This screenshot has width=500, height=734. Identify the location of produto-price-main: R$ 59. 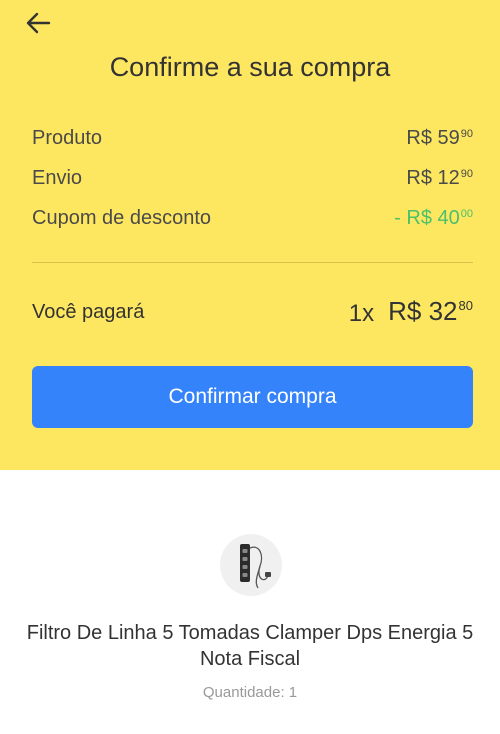
(433, 137).